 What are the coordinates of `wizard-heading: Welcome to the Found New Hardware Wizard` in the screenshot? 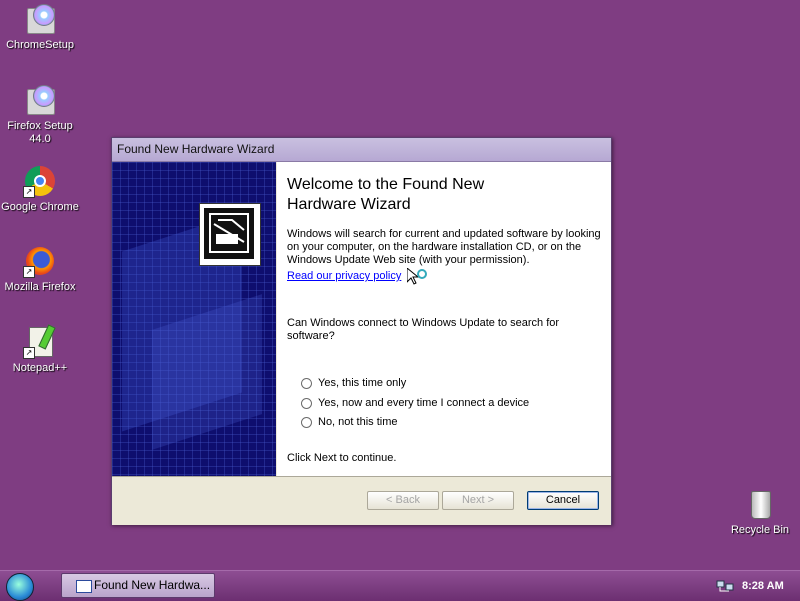 It's located at (386, 194).